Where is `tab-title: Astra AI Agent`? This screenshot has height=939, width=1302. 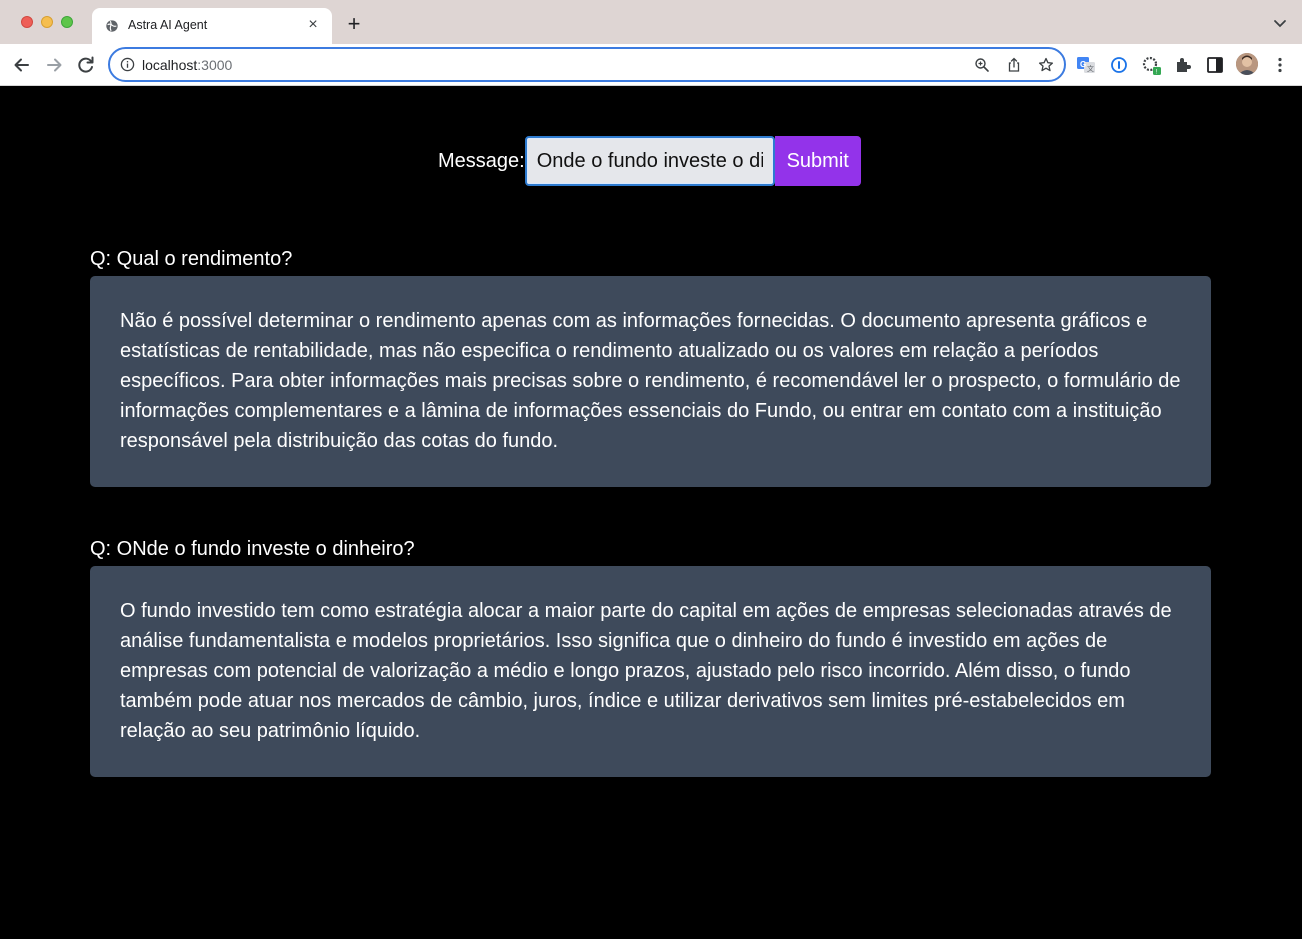 tab-title: Astra AI Agent is located at coordinates (168, 25).